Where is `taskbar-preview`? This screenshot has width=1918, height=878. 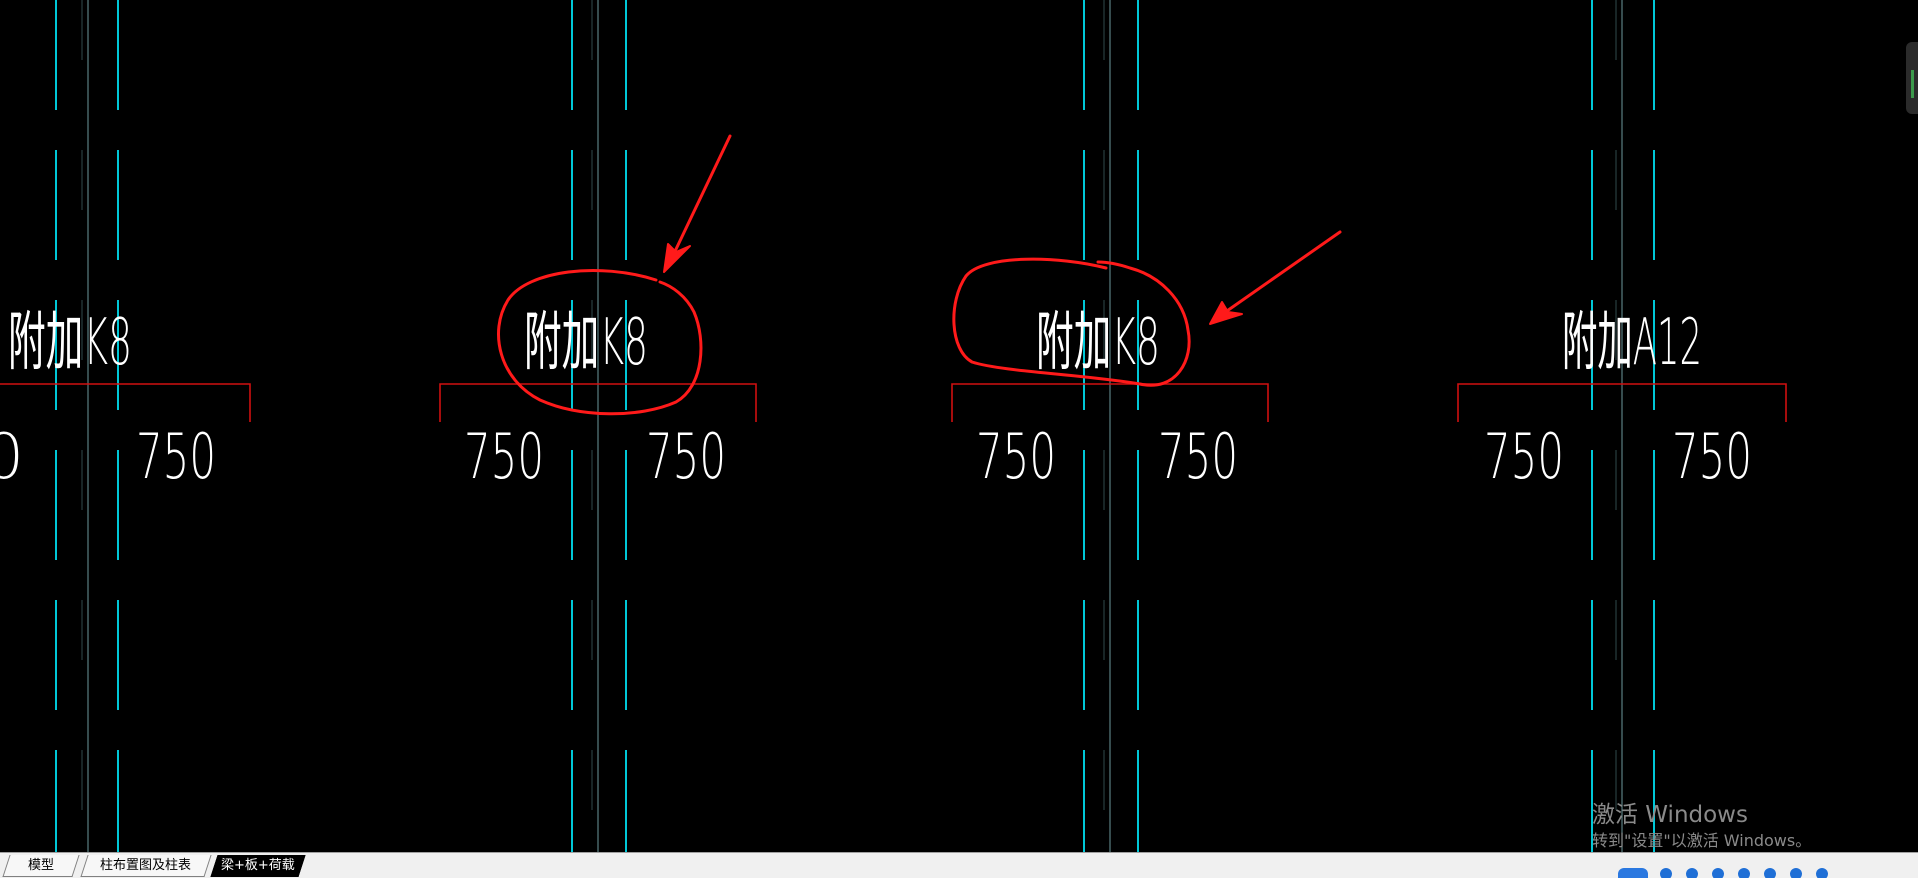 taskbar-preview is located at coordinates (1768, 872).